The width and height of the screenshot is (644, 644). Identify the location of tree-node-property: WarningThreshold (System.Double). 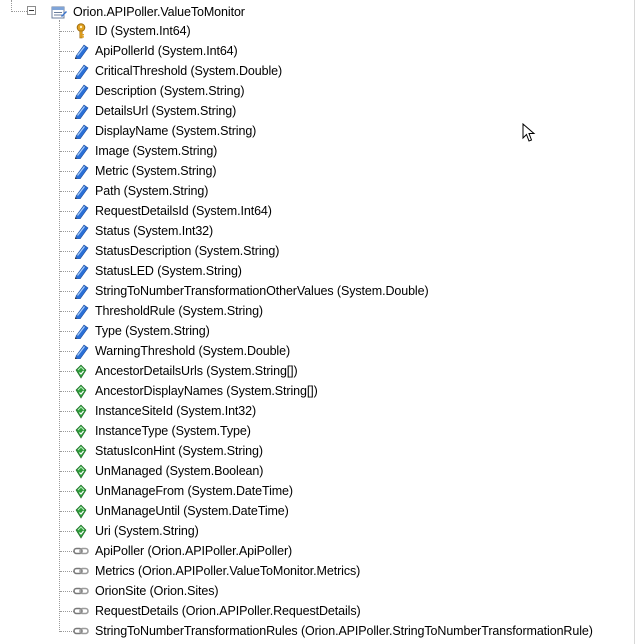
(181, 351).